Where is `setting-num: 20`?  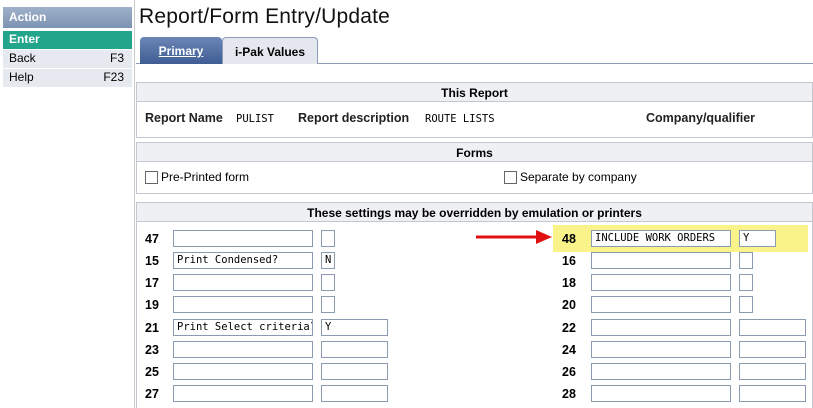 setting-num: 20 is located at coordinates (569, 305).